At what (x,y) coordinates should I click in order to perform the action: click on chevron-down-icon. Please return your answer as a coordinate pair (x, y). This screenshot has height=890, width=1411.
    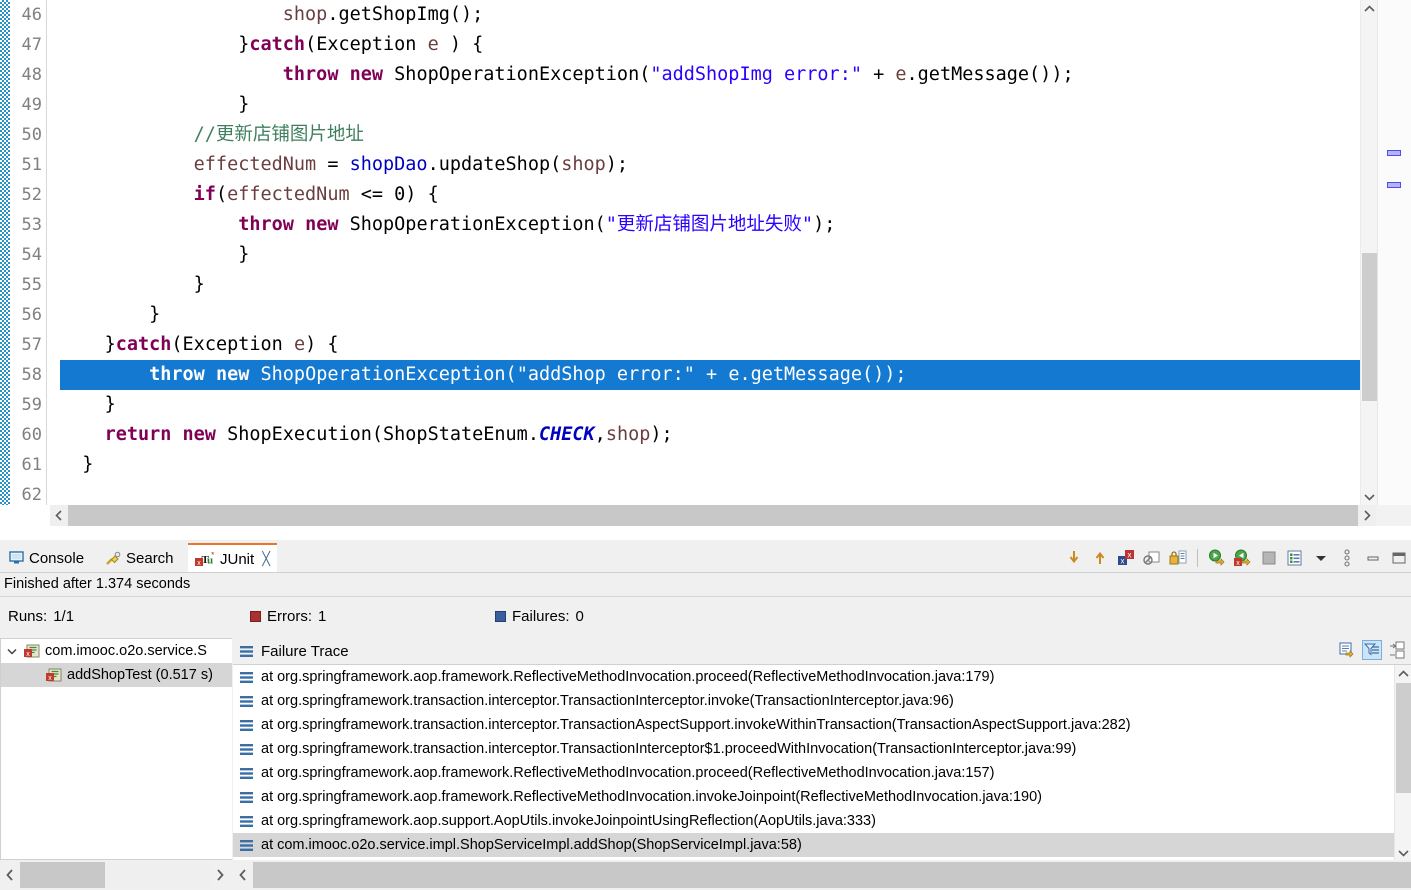
    Looking at the image, I should click on (13, 651).